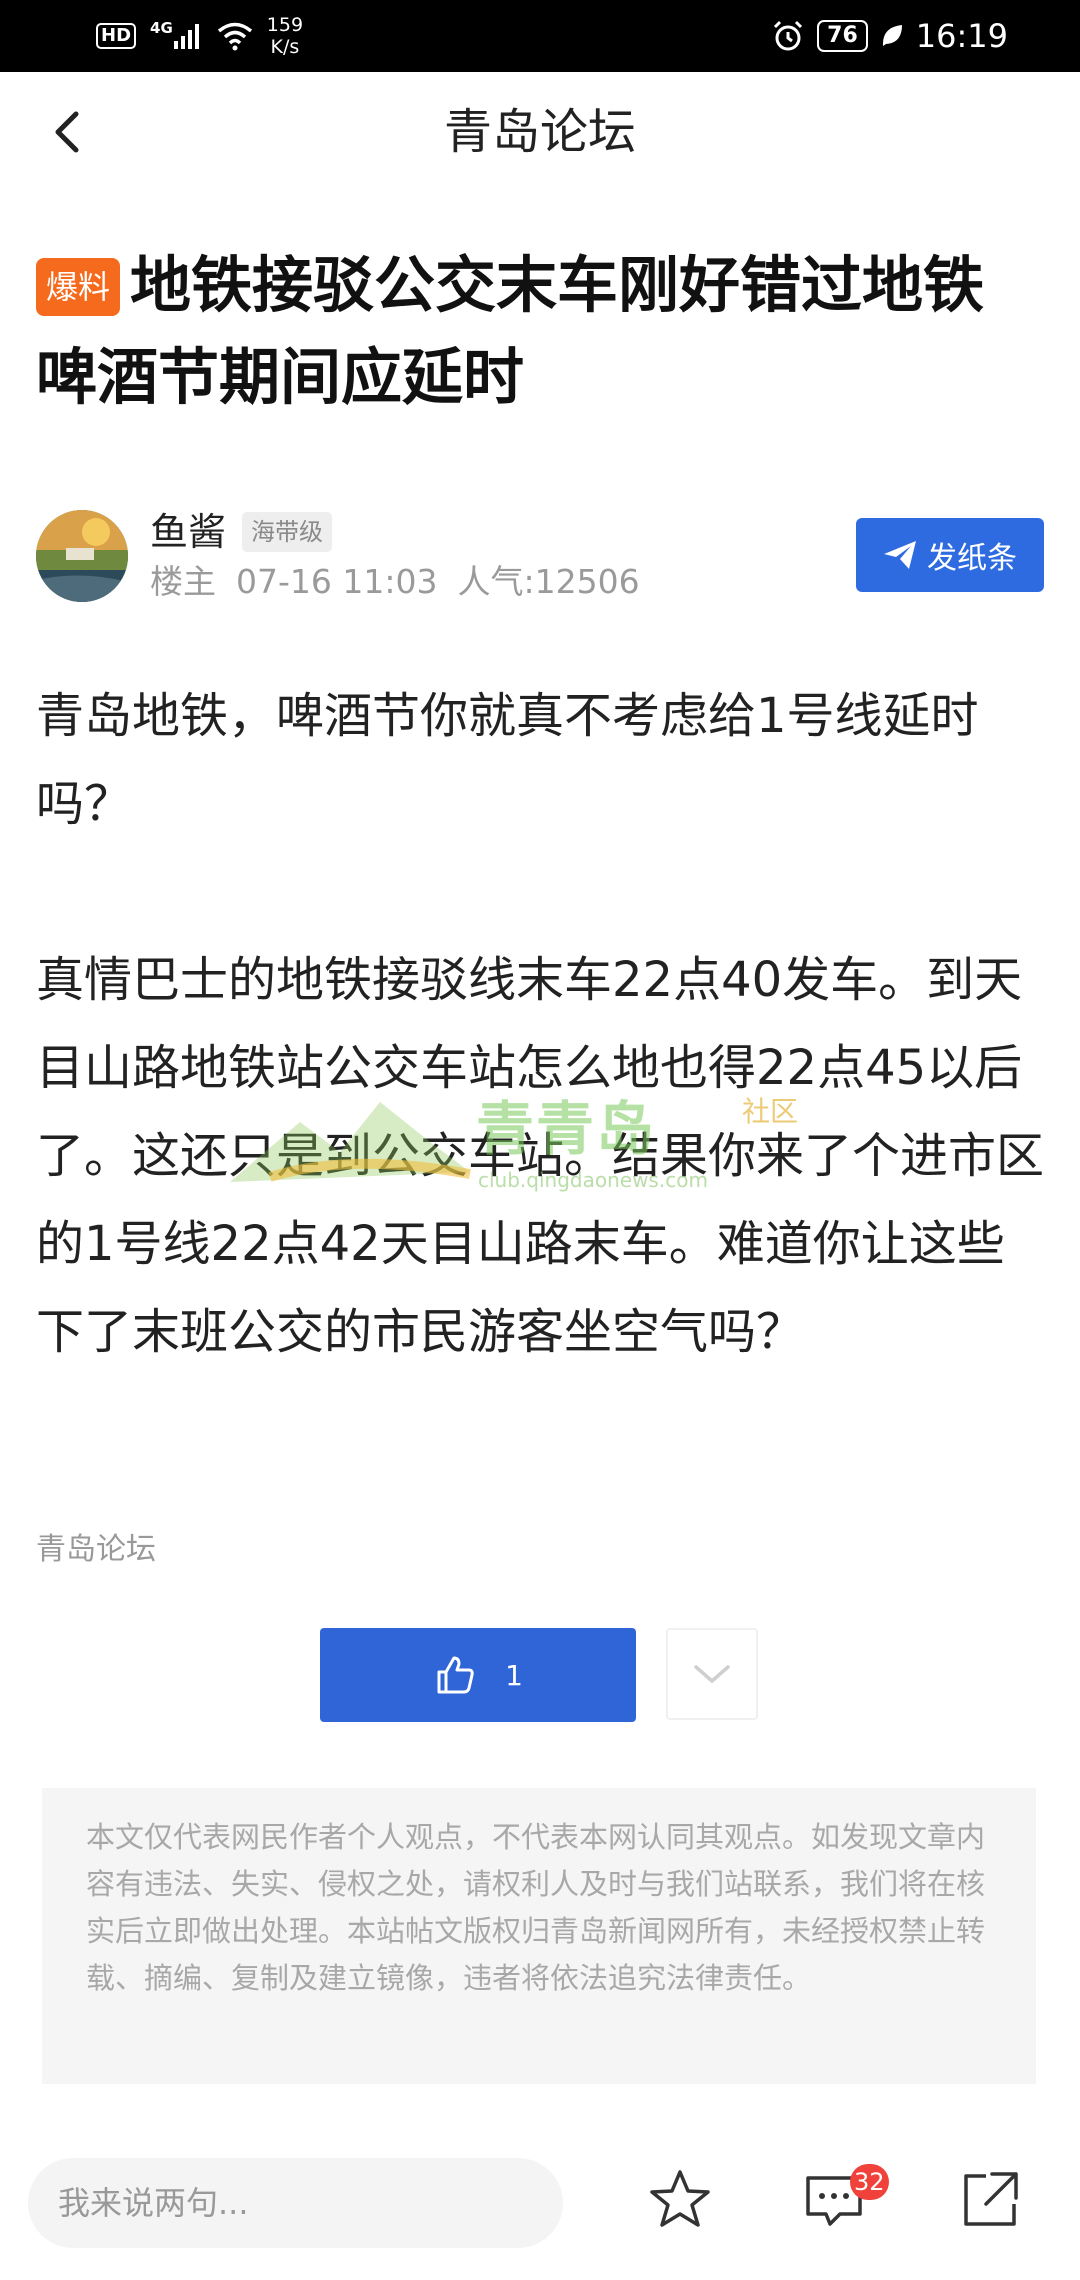  What do you see at coordinates (285, 47) in the screenshot?
I see `speed-unit: K/s` at bounding box center [285, 47].